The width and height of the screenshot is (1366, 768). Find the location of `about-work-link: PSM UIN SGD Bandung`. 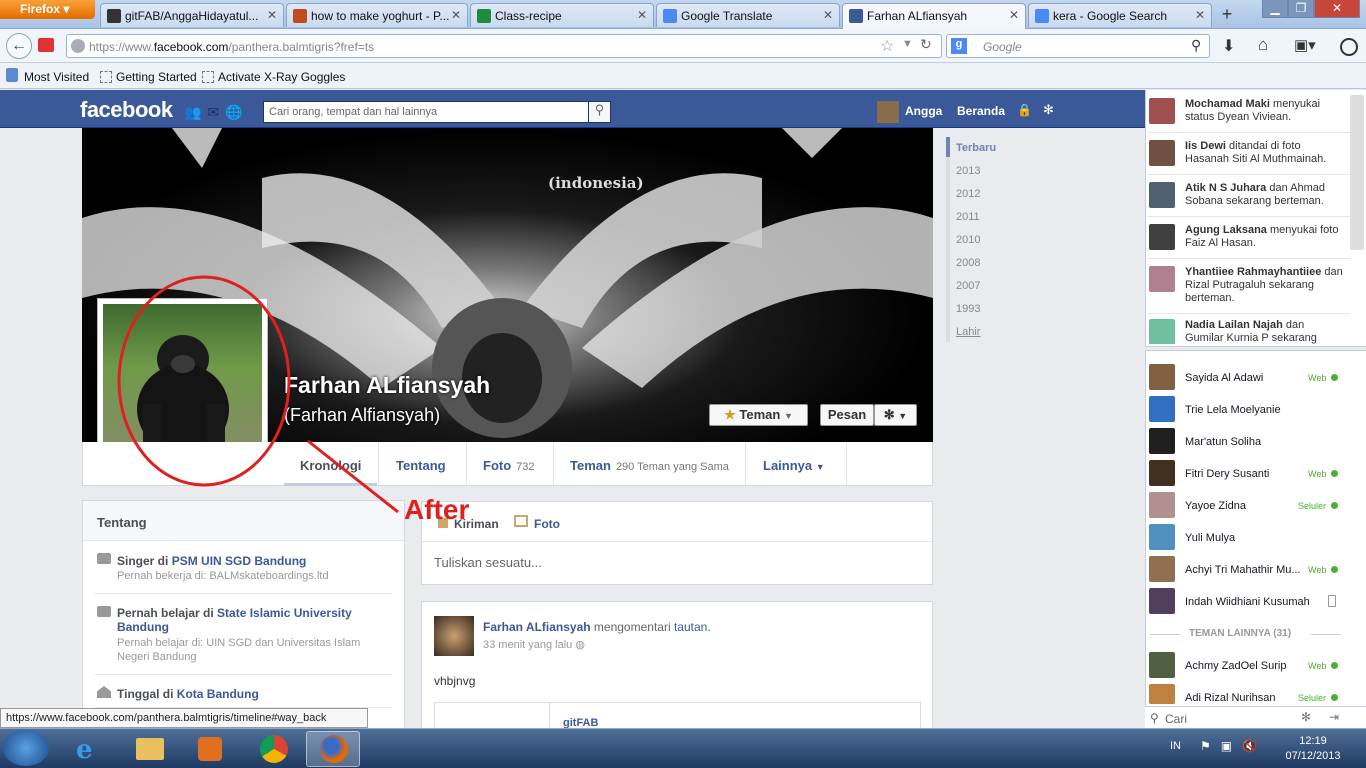

about-work-link: PSM UIN SGD Bandung is located at coordinates (239, 561).